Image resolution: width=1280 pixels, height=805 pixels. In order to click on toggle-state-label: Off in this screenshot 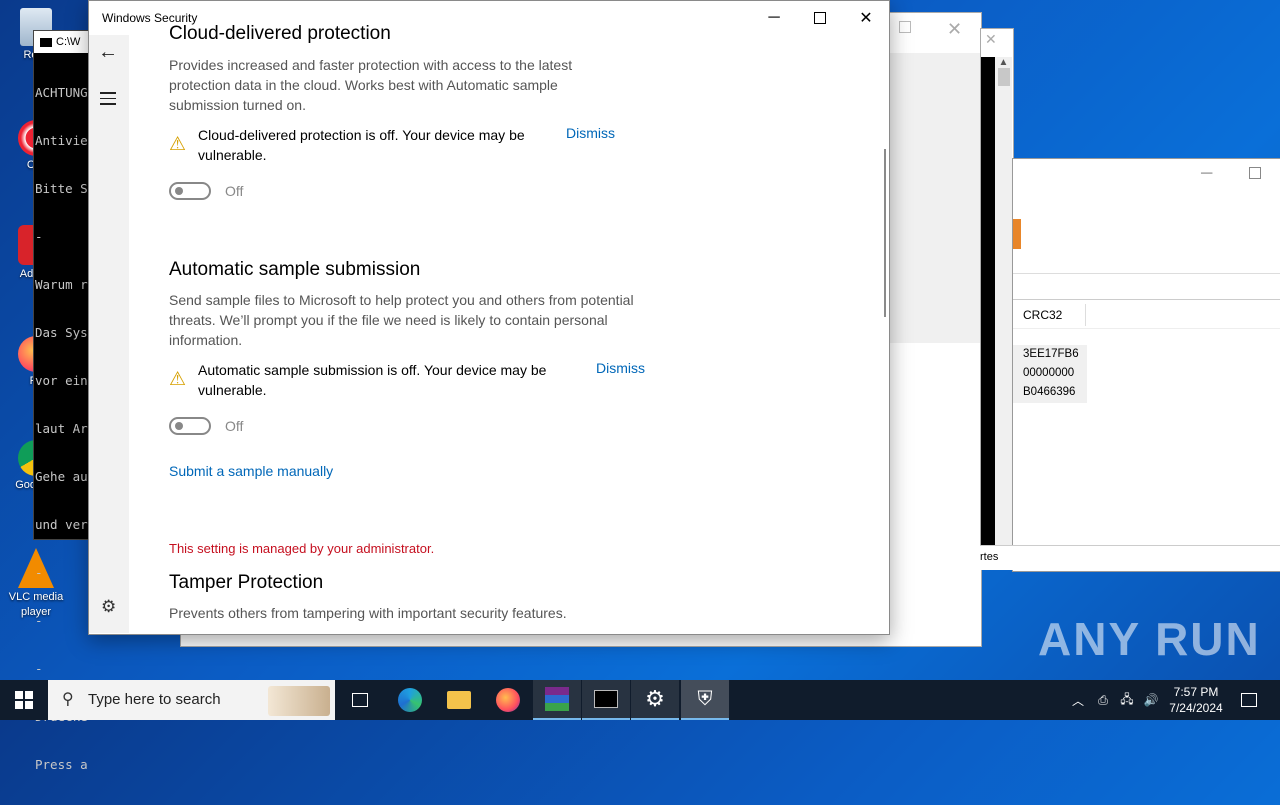, I will do `click(234, 426)`.